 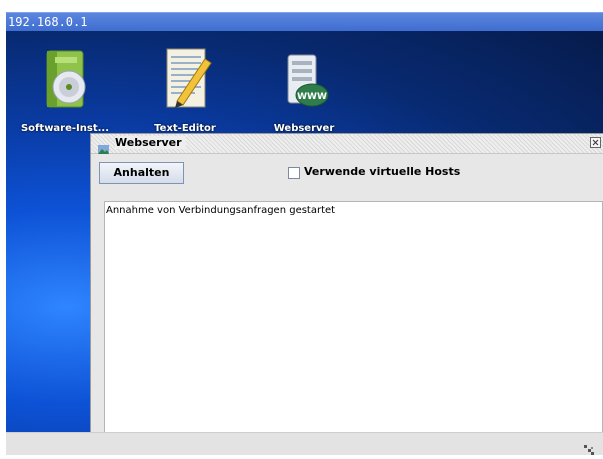 I want to click on resize-grip-icon, so click(x=589, y=447).